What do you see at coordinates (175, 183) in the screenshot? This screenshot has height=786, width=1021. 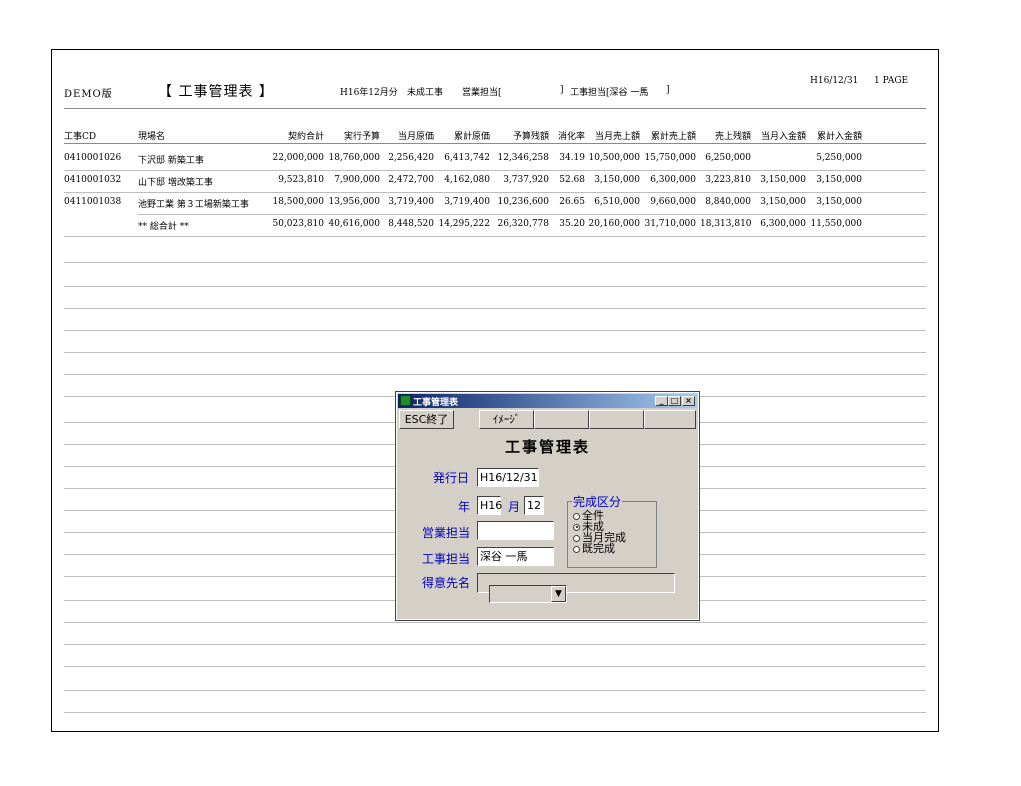 I see `cell-site: 山下邸 増改築工事` at bounding box center [175, 183].